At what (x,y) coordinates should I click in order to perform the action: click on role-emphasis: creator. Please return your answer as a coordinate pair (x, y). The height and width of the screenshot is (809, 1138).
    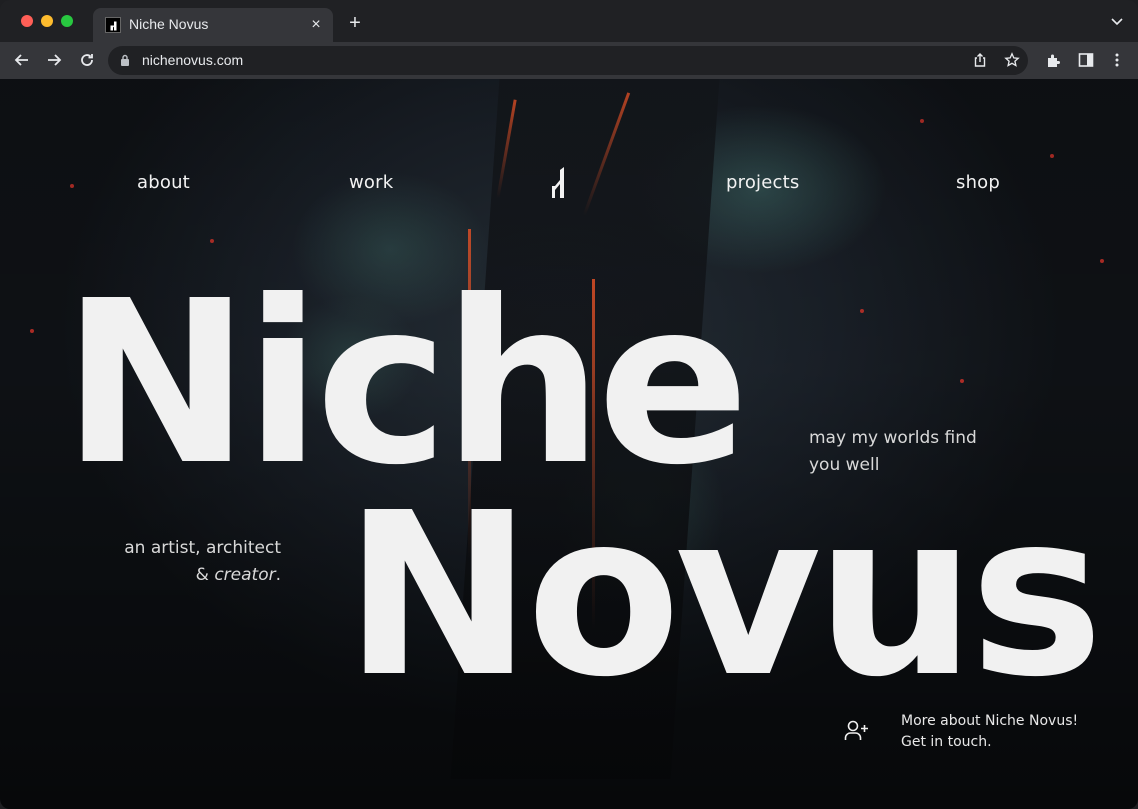
    Looking at the image, I should click on (245, 575).